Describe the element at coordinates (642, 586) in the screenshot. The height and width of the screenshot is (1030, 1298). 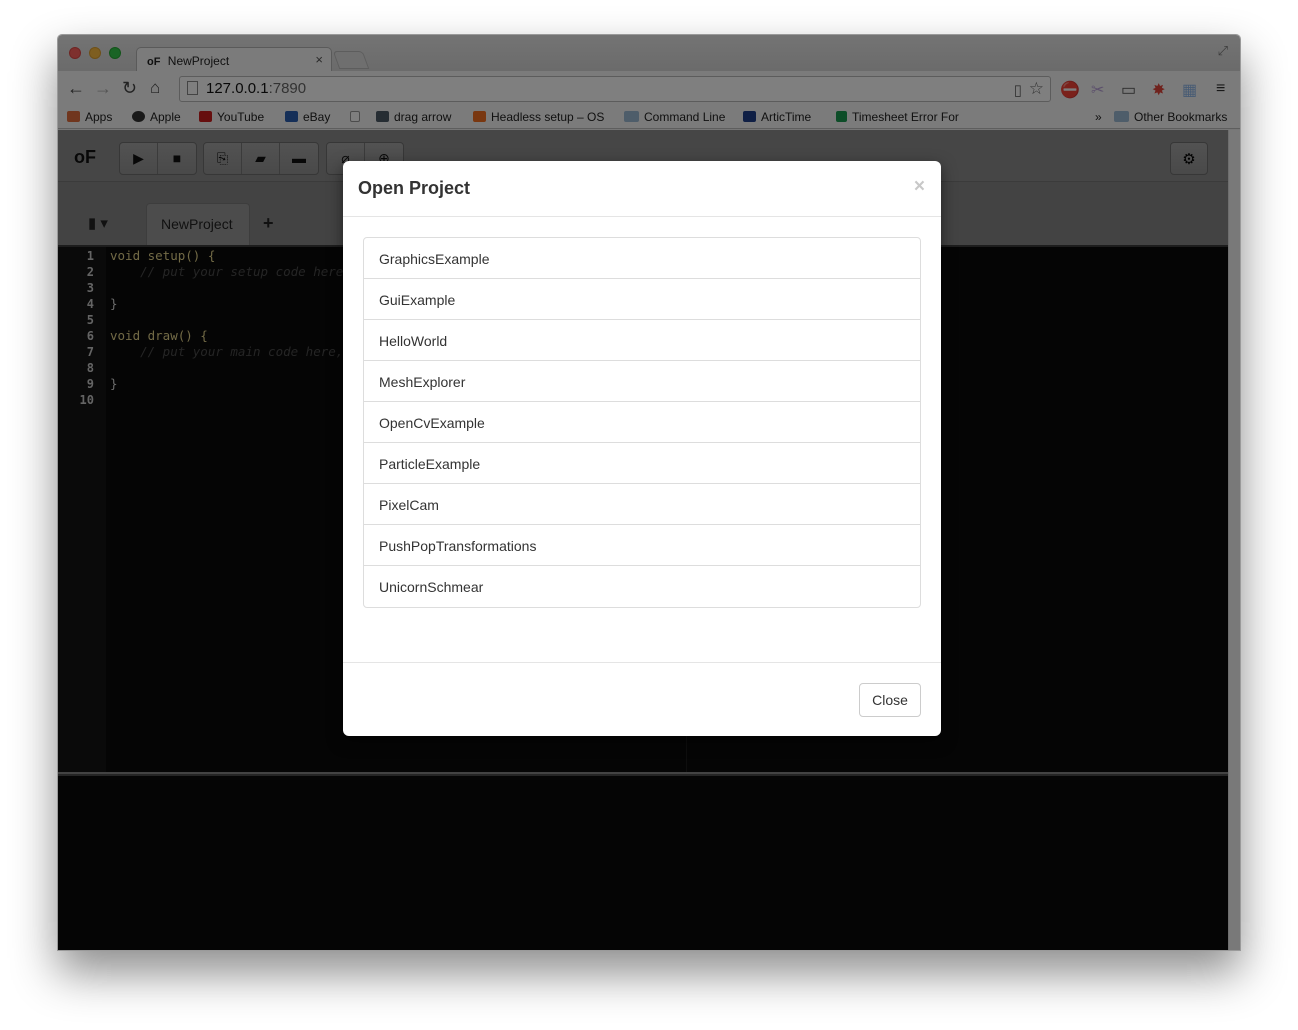
I see `project-item: UnicornSchmear` at that location.